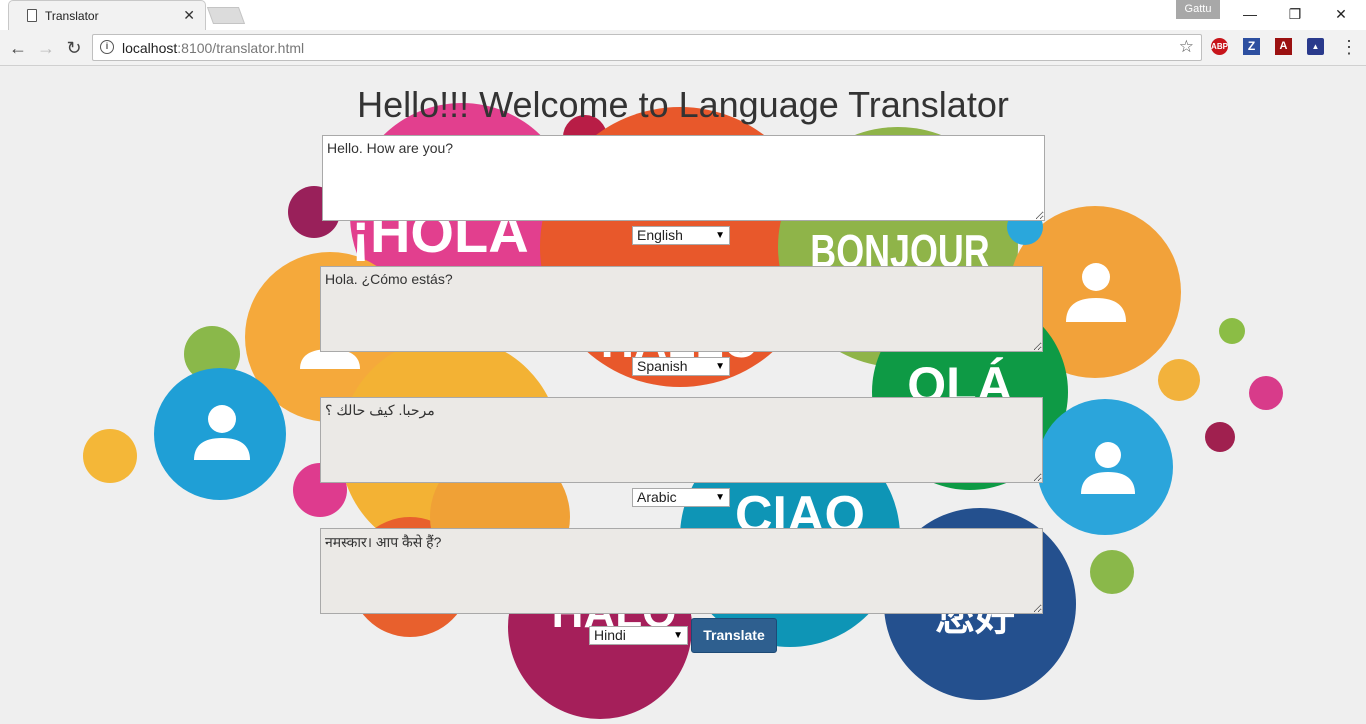 The width and height of the screenshot is (1366, 724). What do you see at coordinates (74, 48) in the screenshot?
I see `reload-icon: ↻` at bounding box center [74, 48].